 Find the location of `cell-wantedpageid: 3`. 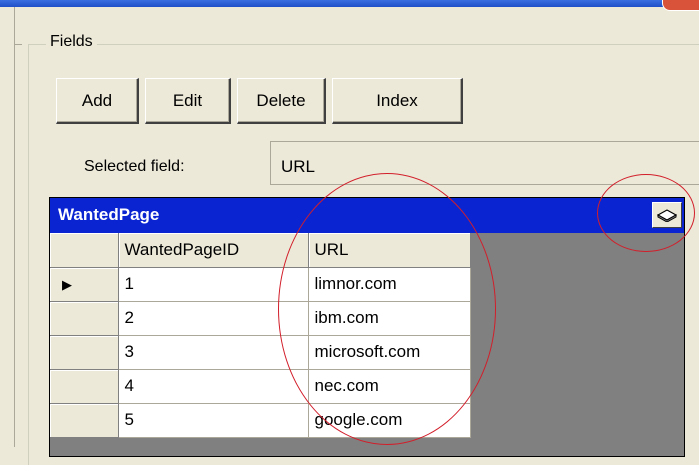

cell-wantedpageid: 3 is located at coordinates (213, 352).